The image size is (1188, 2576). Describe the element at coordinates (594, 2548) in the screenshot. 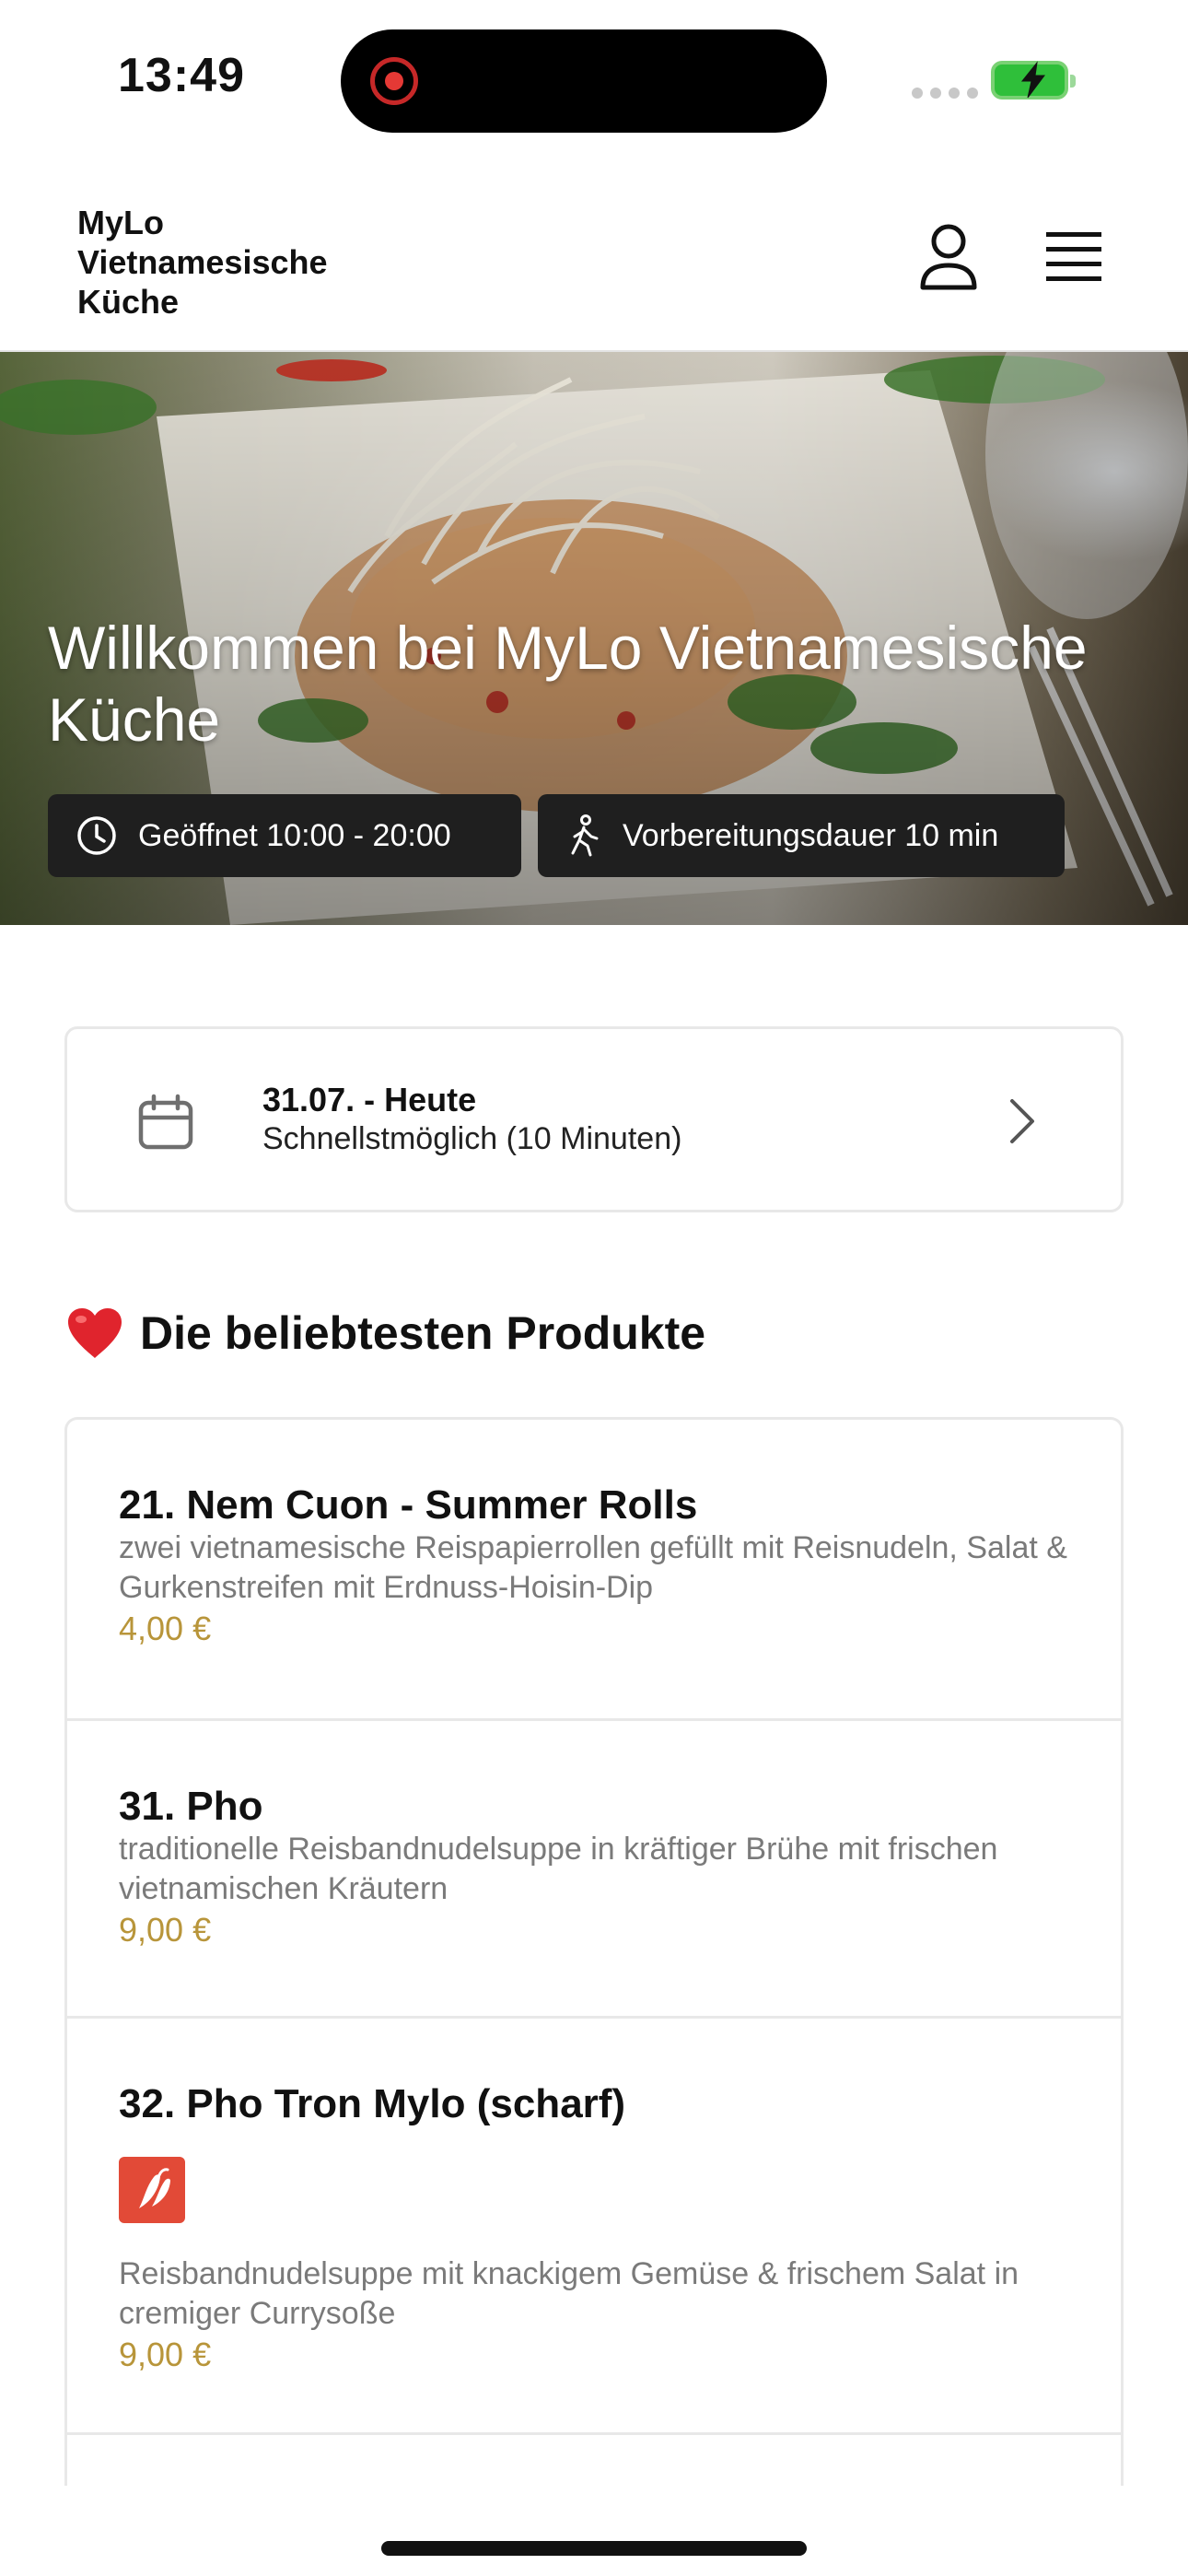

I see `home-indicator` at that location.